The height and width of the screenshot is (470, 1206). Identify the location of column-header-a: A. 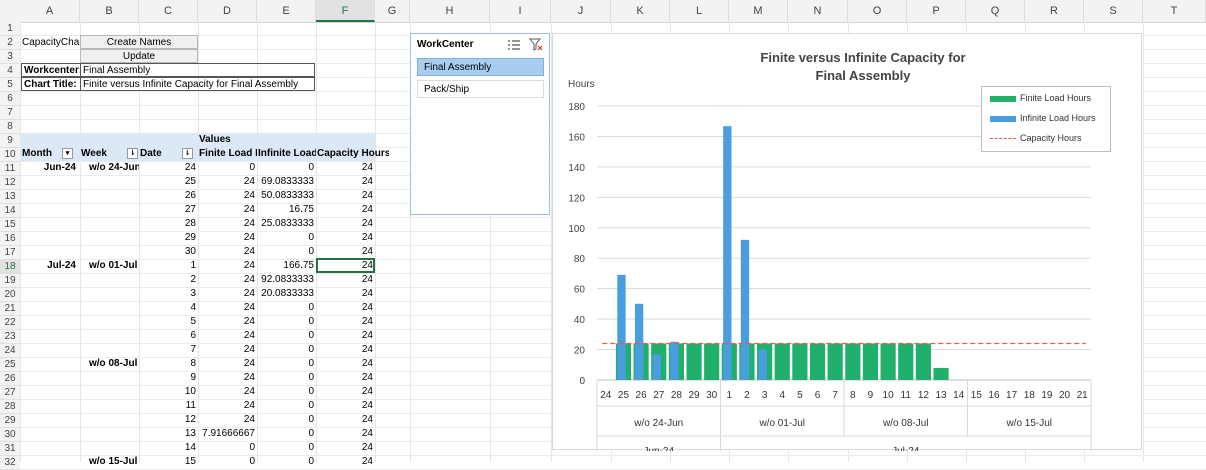
(50, 11).